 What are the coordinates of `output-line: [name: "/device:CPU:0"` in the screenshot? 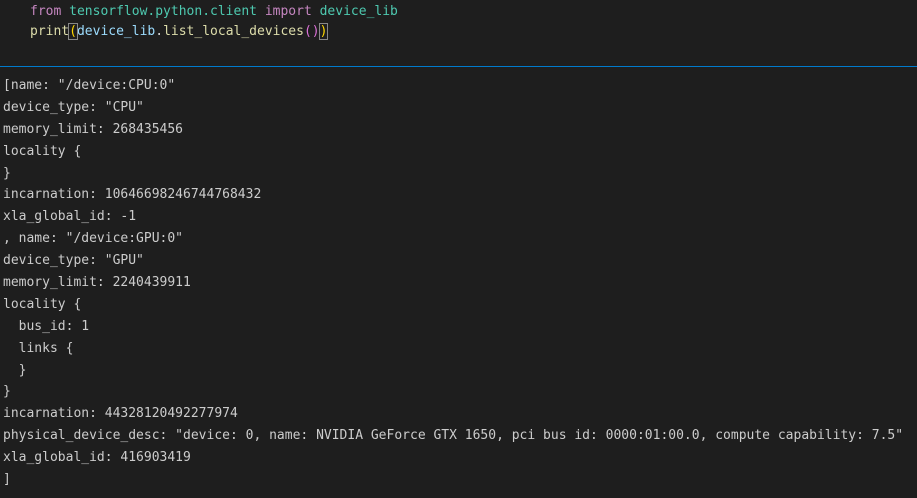 It's located at (89, 85).